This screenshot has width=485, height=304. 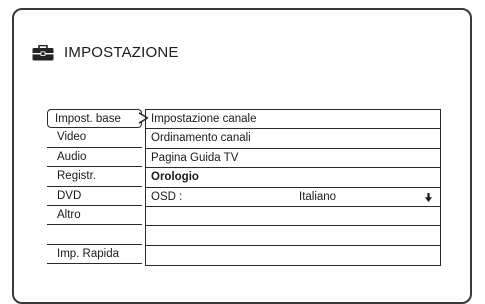 I want to click on setting-label: OSD :, so click(x=167, y=196).